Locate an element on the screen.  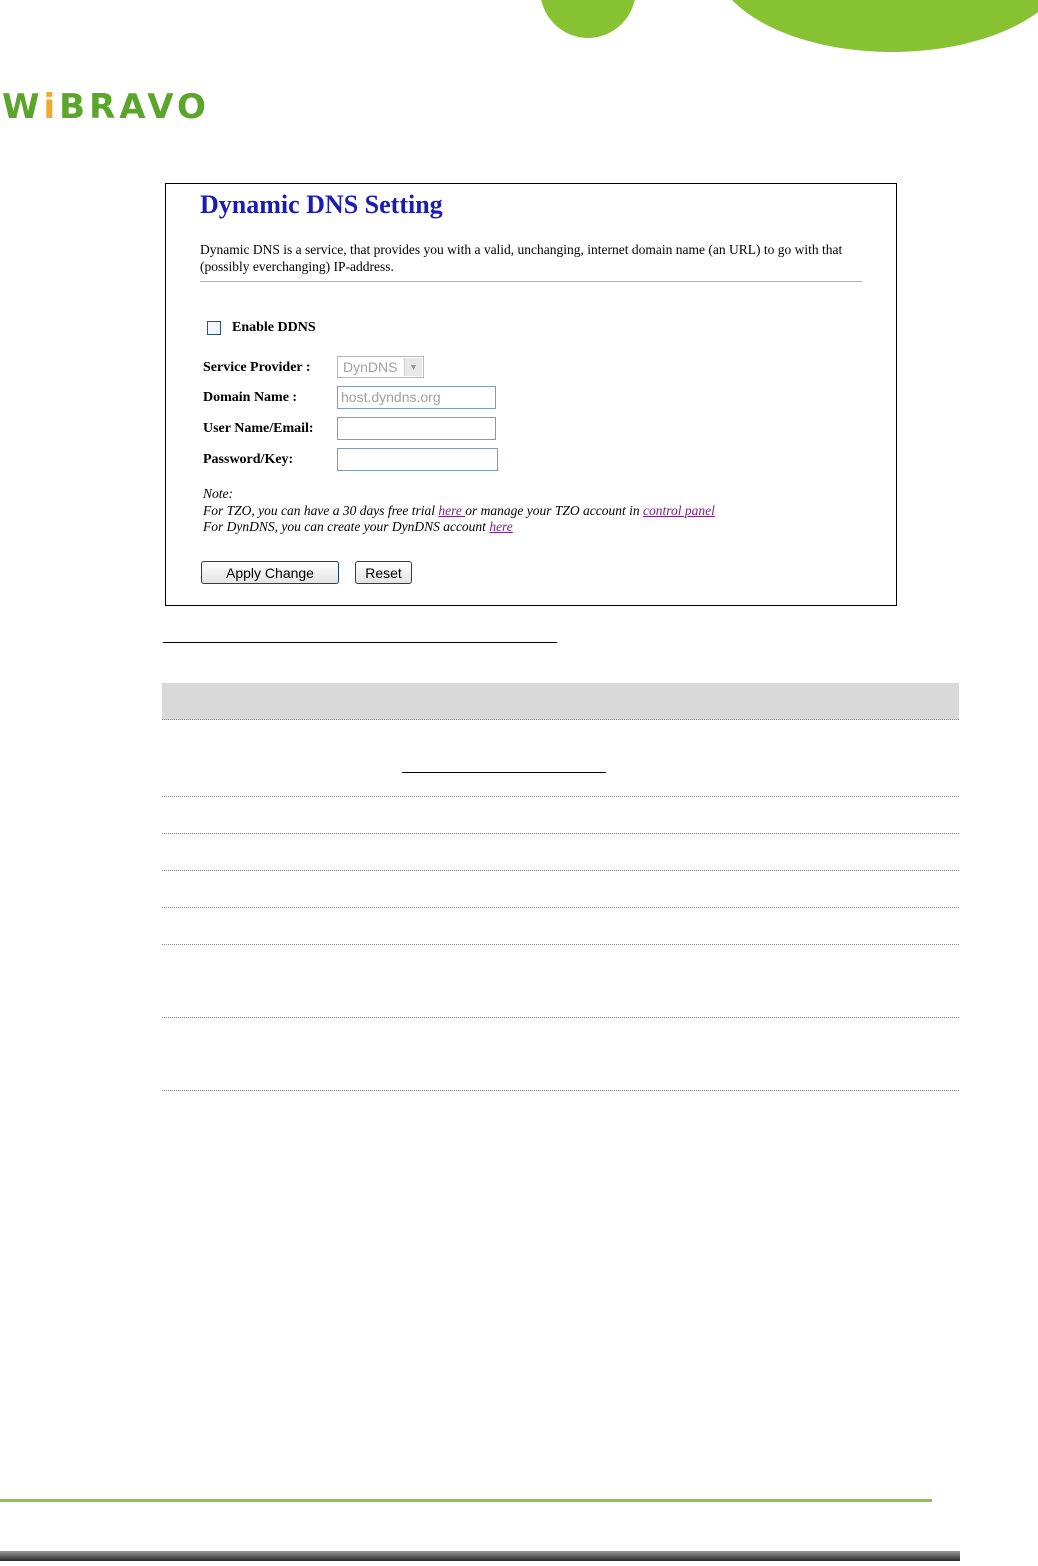
caption-underline is located at coordinates (360, 642).